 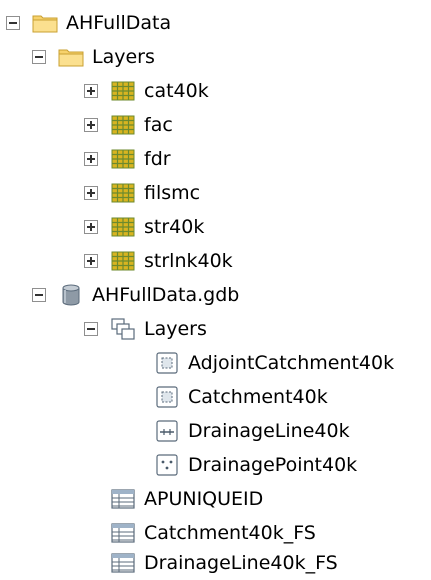 What do you see at coordinates (123, 329) in the screenshot?
I see `feature-dataset-icon` at bounding box center [123, 329].